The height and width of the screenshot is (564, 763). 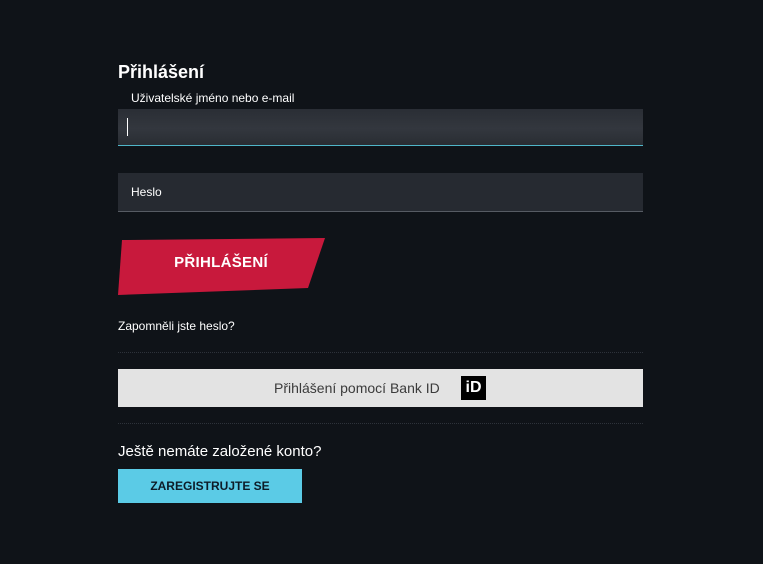 I want to click on bankid-login-label: Přihlášení pomocí Bank ID, so click(x=357, y=388).